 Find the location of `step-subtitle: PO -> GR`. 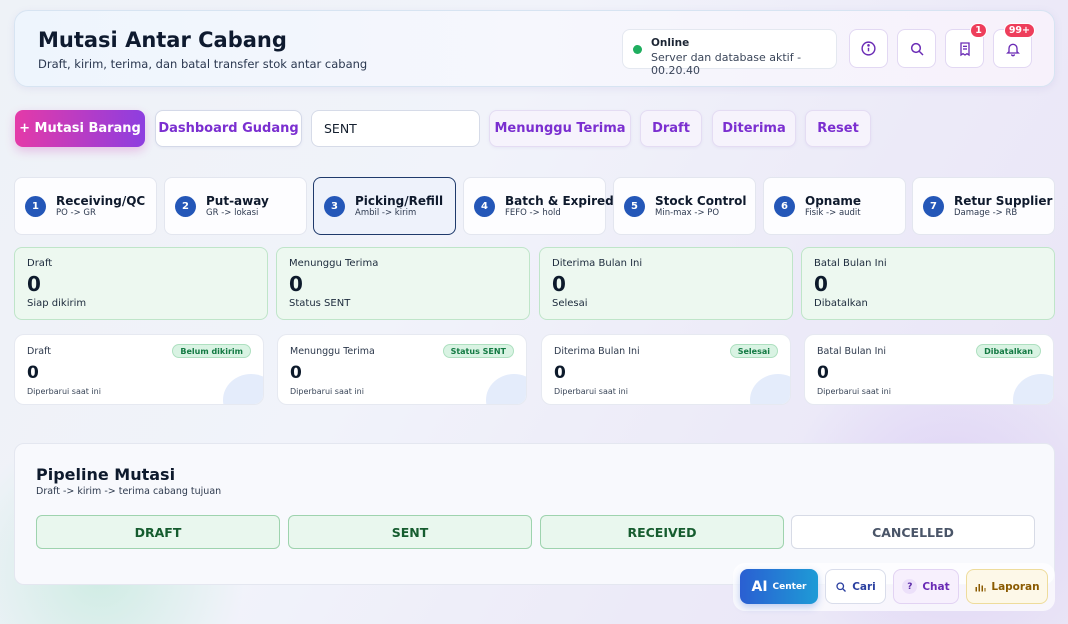

step-subtitle: PO -> GR is located at coordinates (76, 213).